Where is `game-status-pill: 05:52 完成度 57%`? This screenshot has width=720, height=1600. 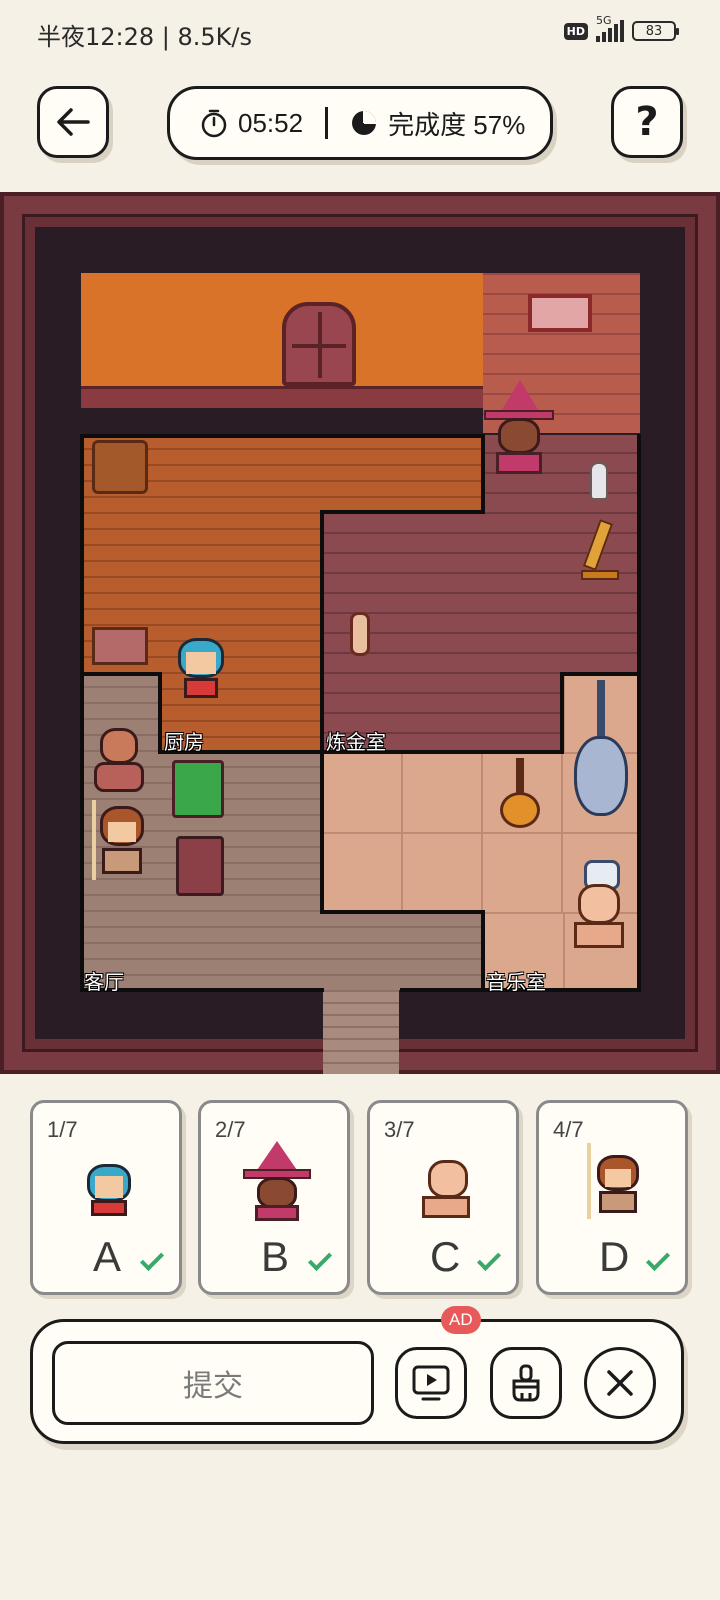
game-status-pill: 05:52 完成度 57% is located at coordinates (360, 123).